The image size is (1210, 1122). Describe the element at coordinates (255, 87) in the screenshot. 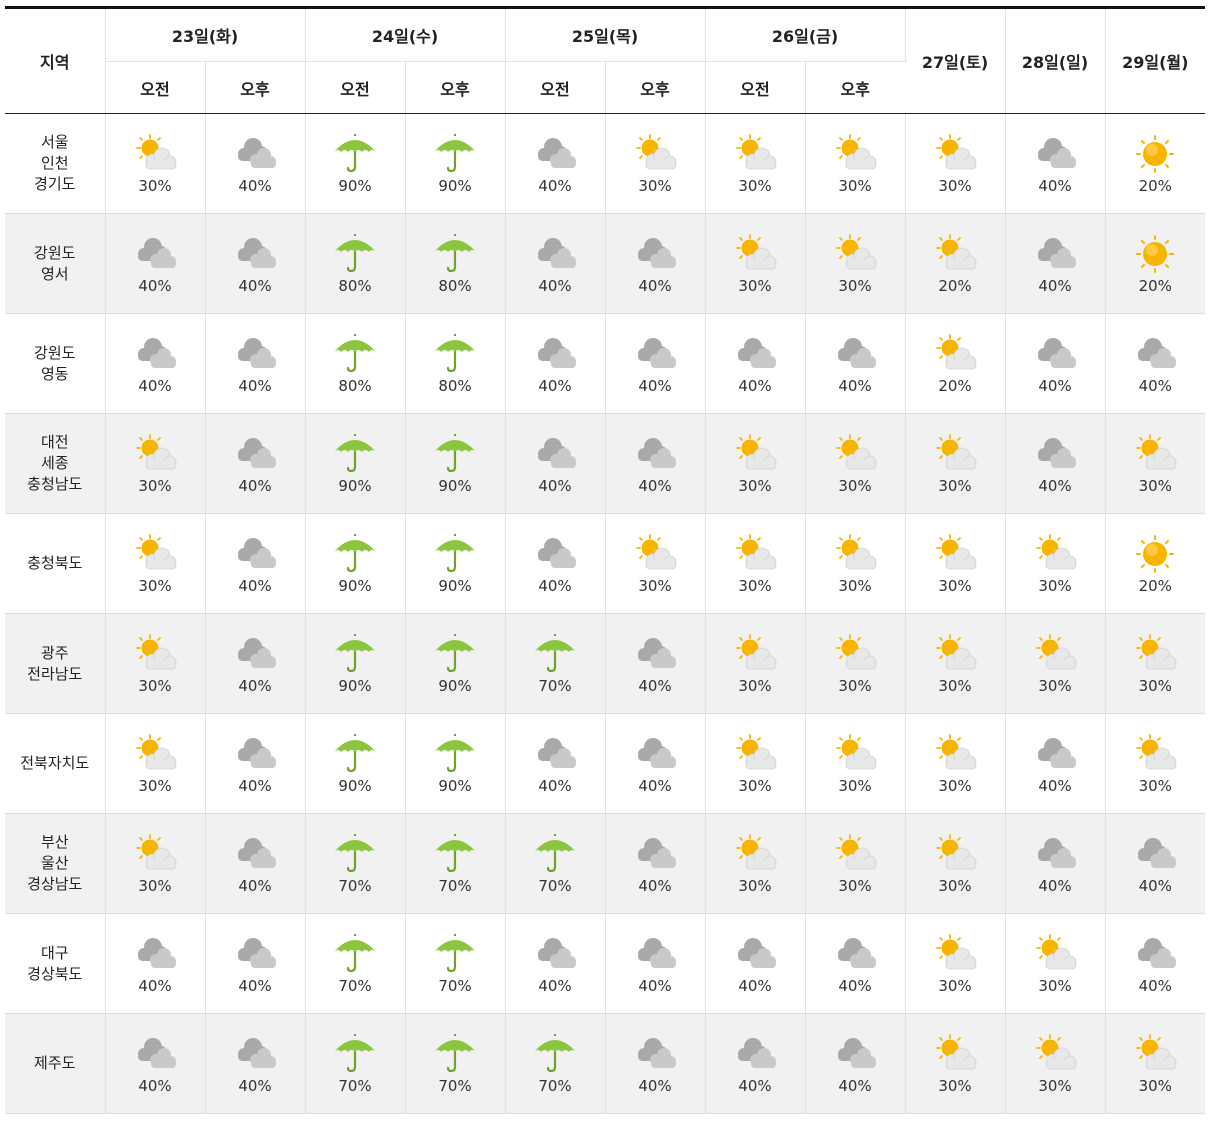

I see `pm-header: 오후` at that location.